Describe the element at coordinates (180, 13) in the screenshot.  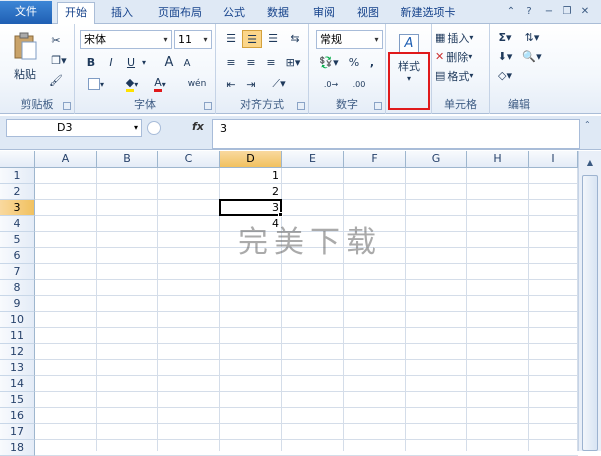
I see `tab-page-layout: 页面布局` at that location.